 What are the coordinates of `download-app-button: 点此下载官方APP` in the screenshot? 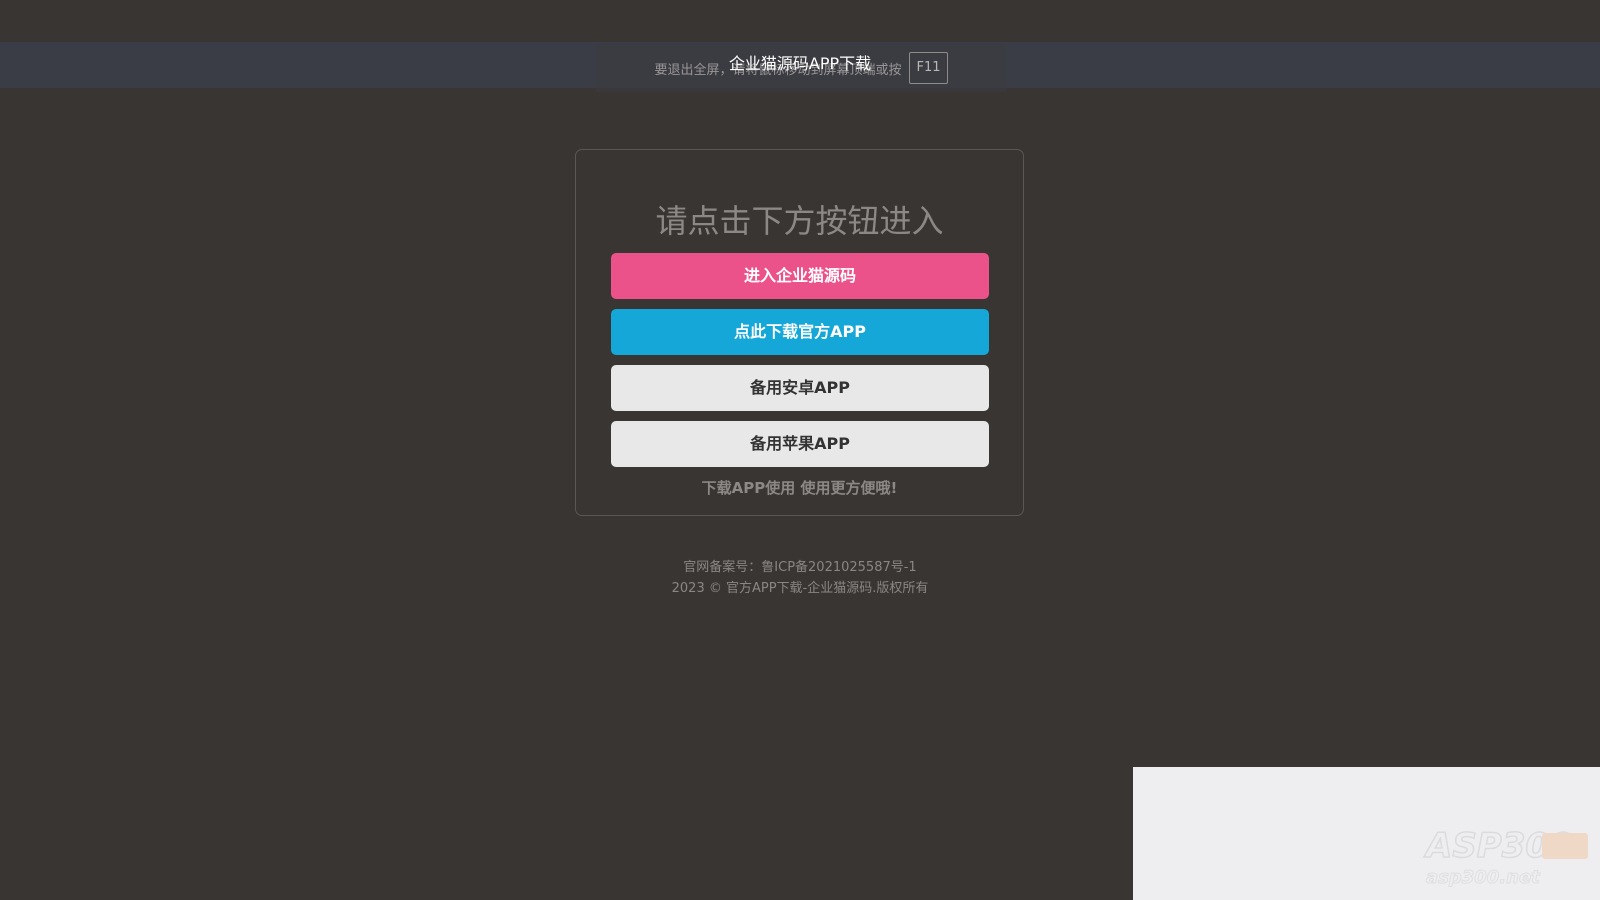 It's located at (800, 332).